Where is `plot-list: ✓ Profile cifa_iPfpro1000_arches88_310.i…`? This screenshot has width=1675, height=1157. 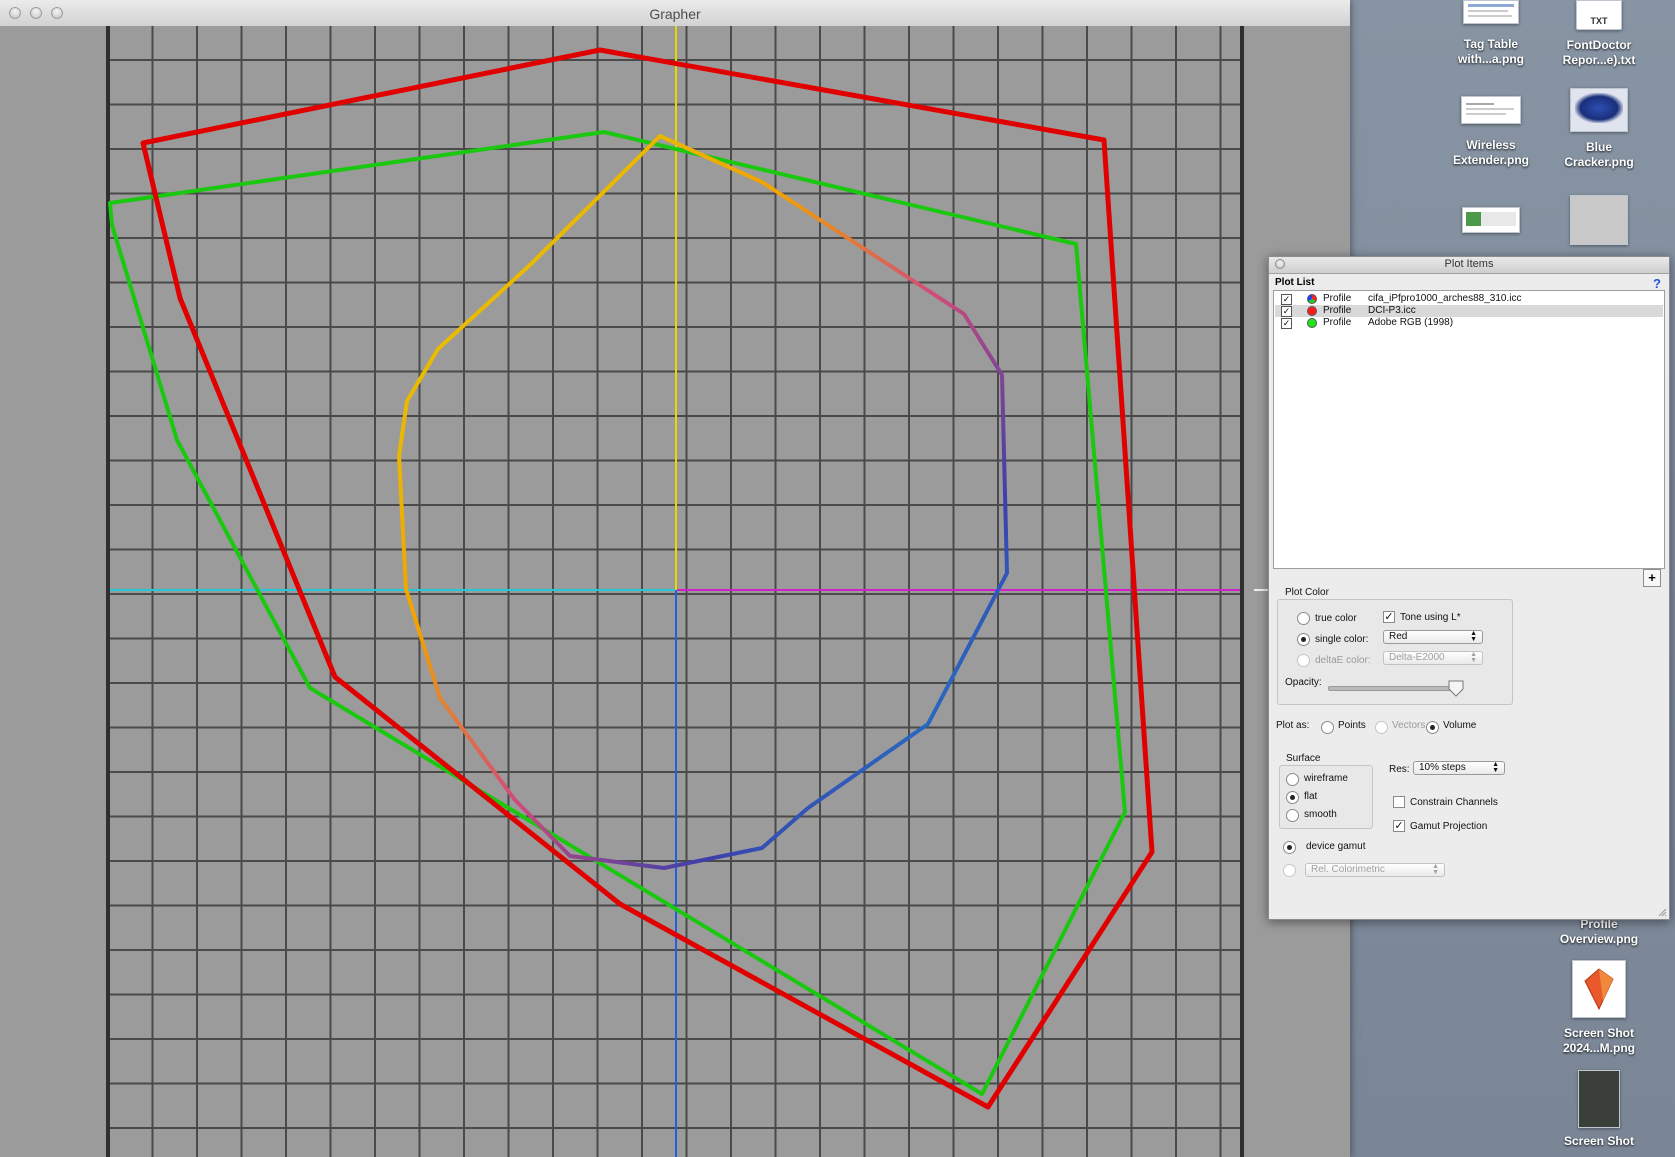
plot-list: ✓ Profile cifa_iPfpro1000_arches88_310.i… is located at coordinates (1469, 429).